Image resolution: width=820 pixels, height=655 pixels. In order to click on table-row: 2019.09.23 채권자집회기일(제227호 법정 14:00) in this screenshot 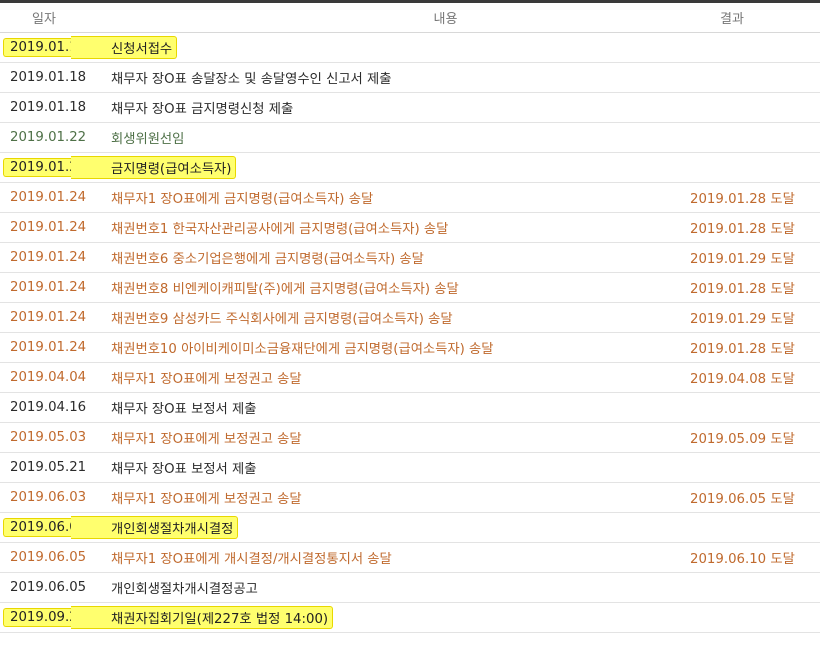, I will do `click(410, 617)`.